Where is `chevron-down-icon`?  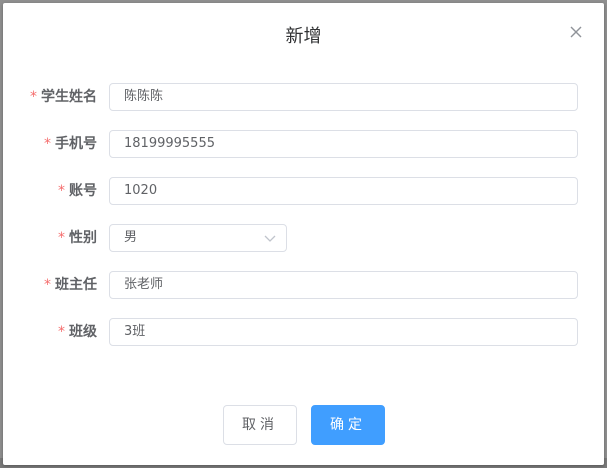 chevron-down-icon is located at coordinates (270, 238).